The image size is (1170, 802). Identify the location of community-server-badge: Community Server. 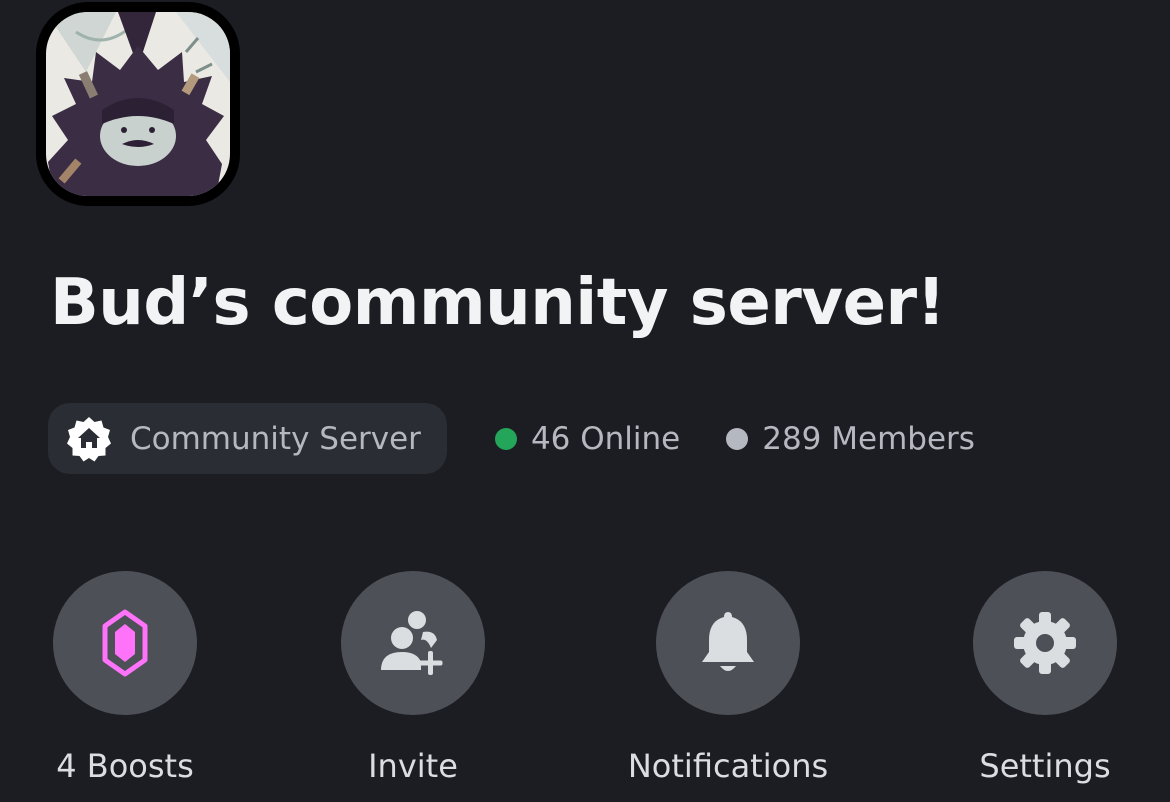
(247, 438).